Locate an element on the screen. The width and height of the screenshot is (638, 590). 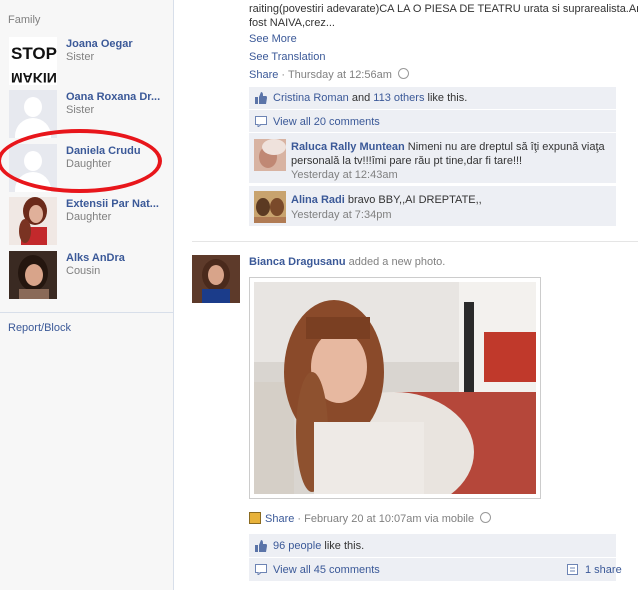
member-thumbnail: STOP MAKING is located at coordinates (33, 61).